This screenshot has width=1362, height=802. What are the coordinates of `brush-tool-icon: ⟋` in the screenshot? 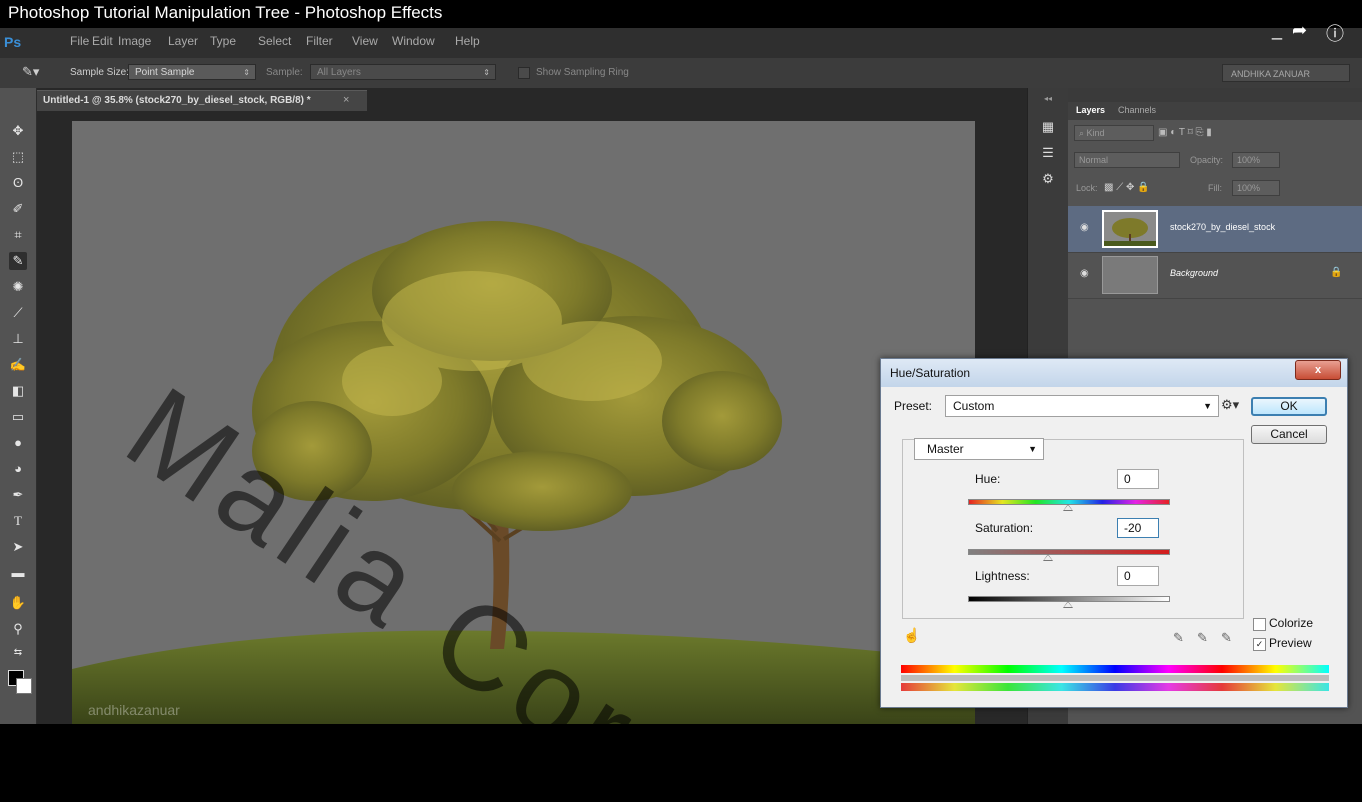 It's located at (18, 313).